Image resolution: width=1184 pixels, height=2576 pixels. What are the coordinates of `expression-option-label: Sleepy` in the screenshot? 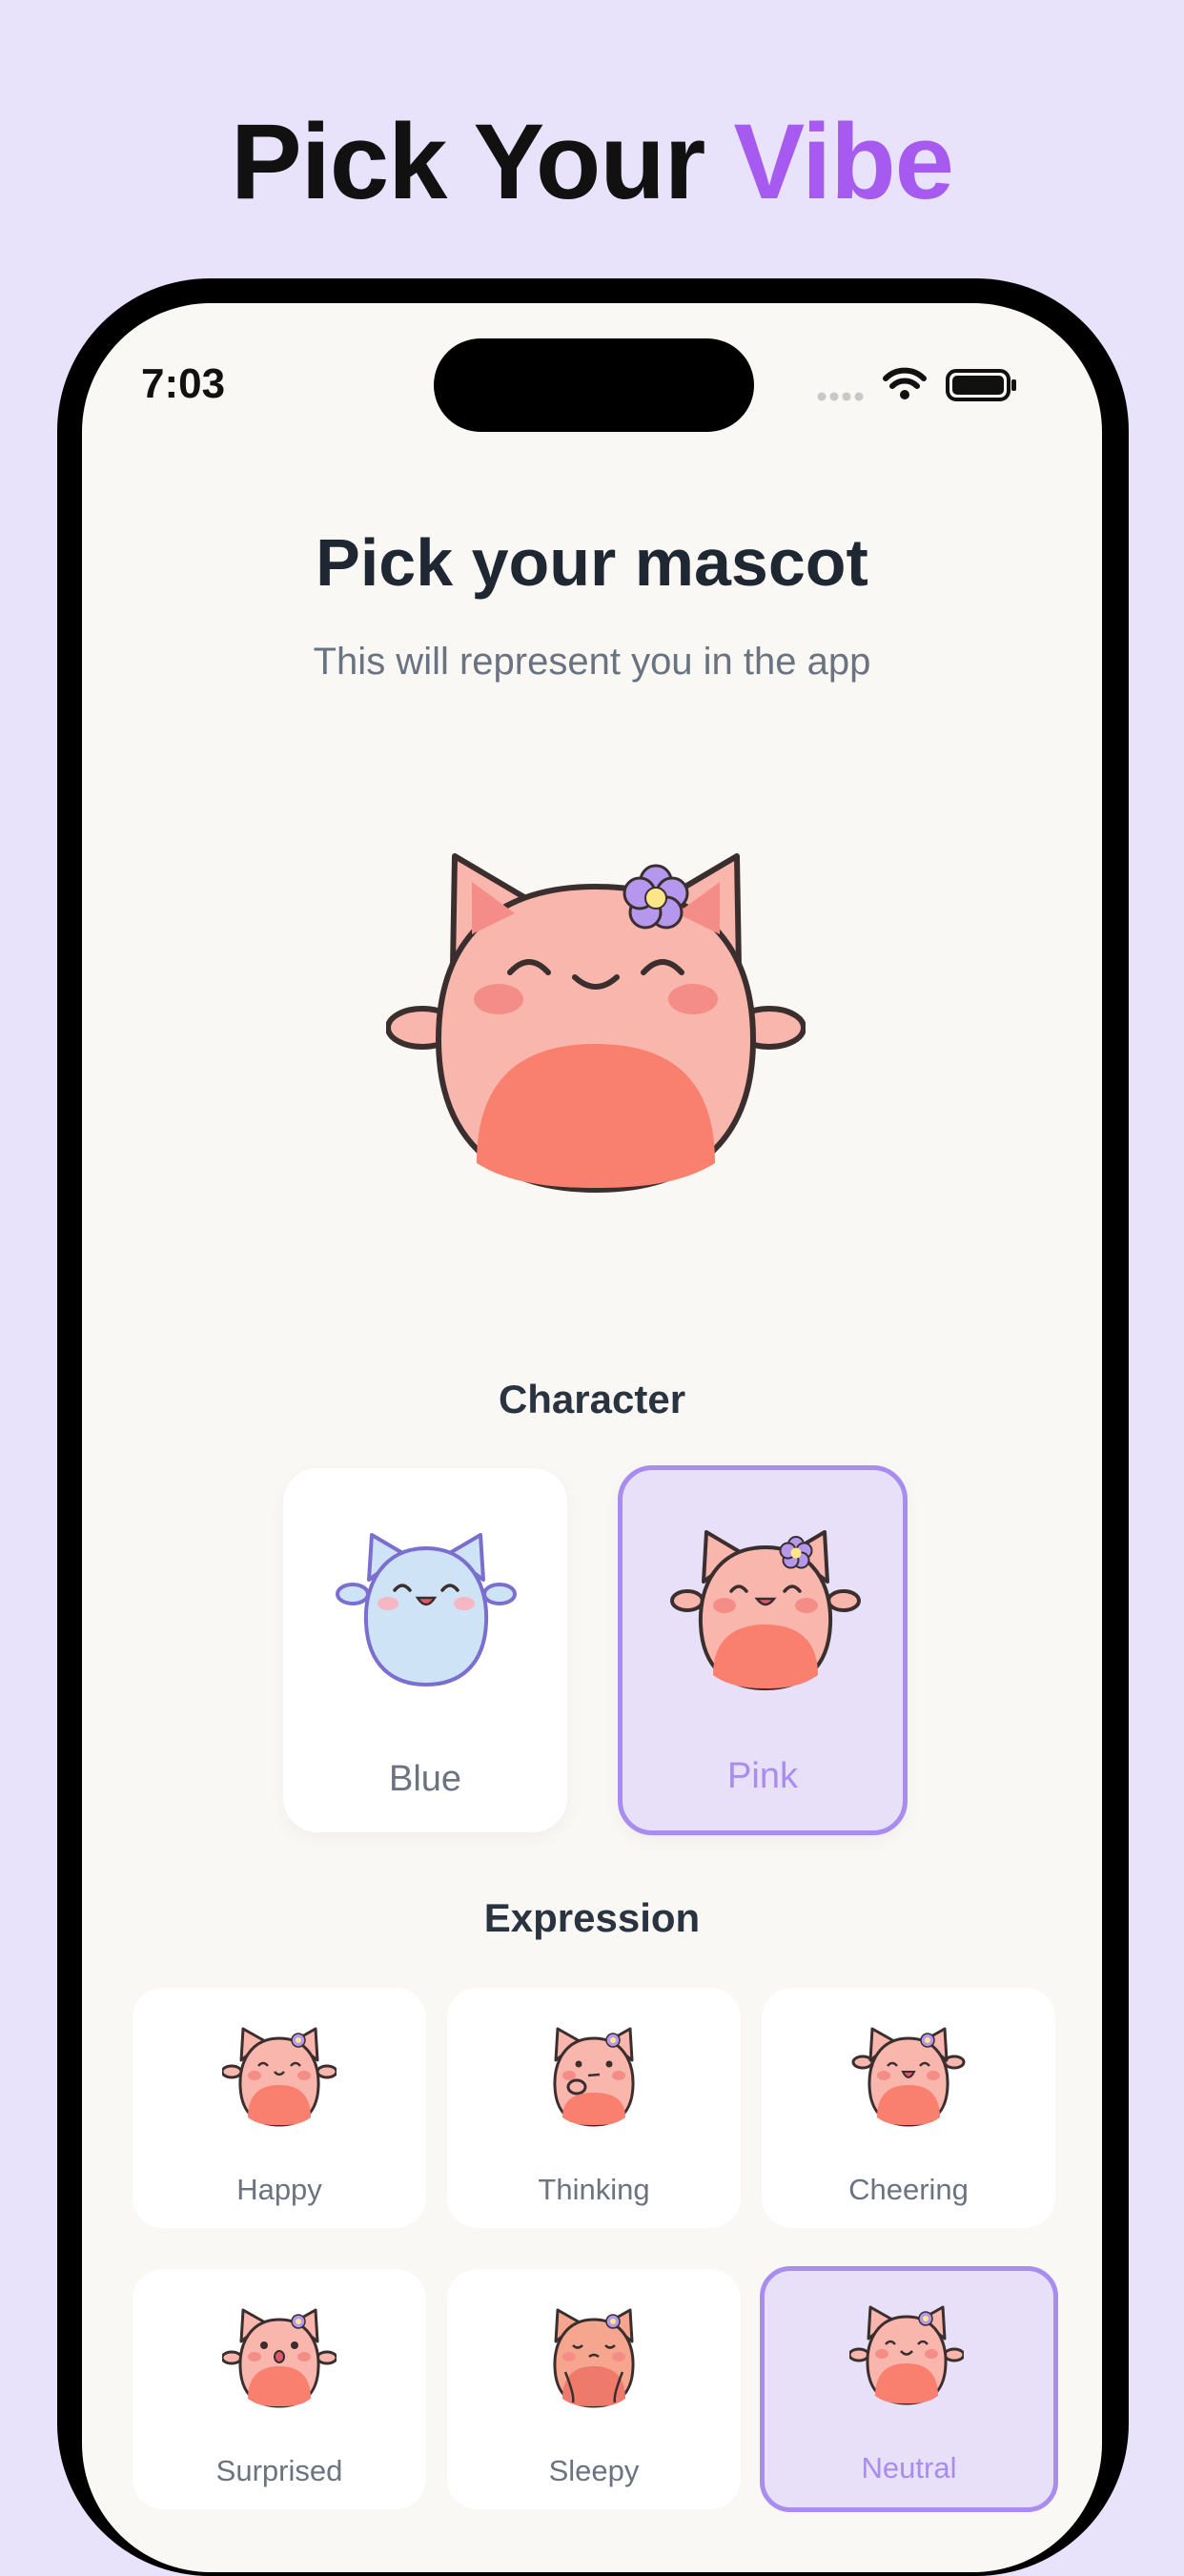 It's located at (594, 2471).